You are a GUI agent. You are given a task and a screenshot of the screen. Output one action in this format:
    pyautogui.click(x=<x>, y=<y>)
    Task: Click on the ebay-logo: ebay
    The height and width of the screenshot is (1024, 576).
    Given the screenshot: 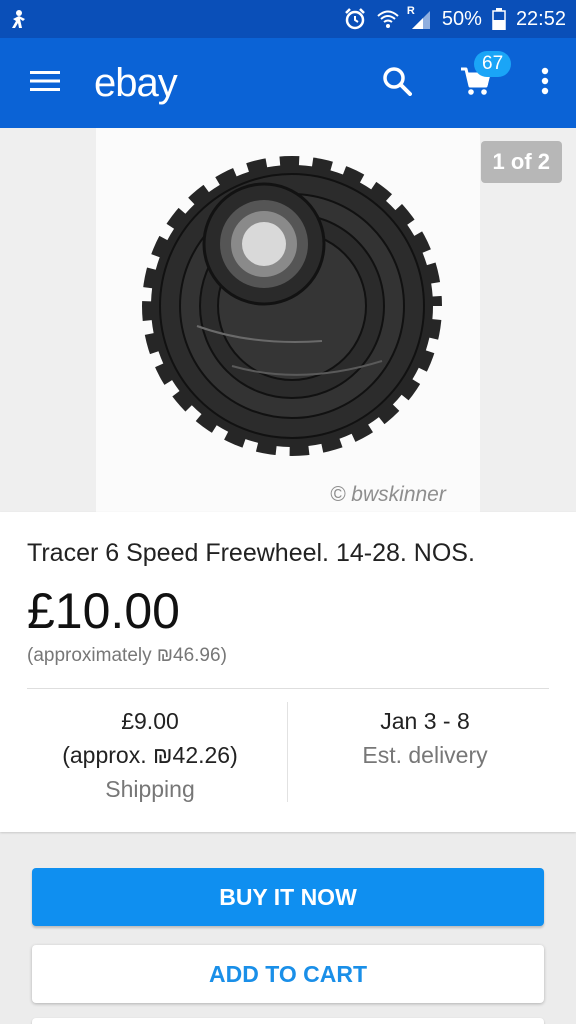 What is the action you would take?
    pyautogui.click(x=136, y=83)
    